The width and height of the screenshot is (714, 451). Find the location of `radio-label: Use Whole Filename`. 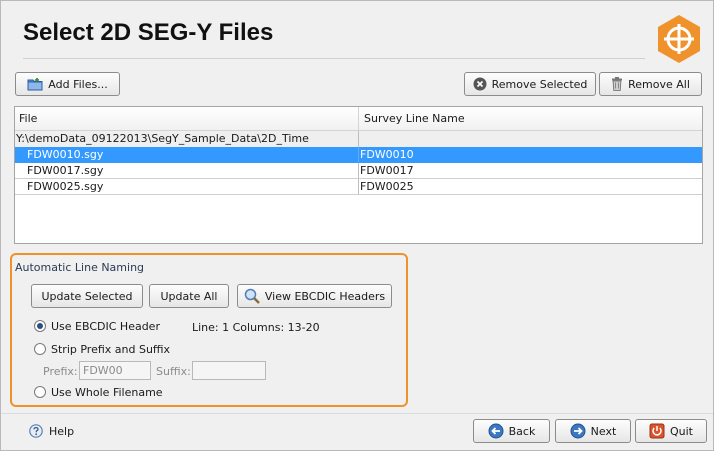

radio-label: Use Whole Filename is located at coordinates (107, 392).